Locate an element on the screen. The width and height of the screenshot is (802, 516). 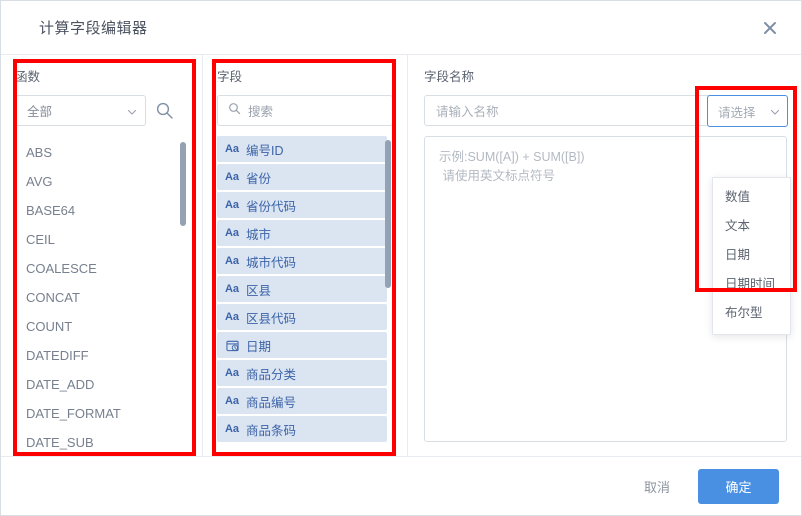
function-list-scrollbar is located at coordinates (183, 298).